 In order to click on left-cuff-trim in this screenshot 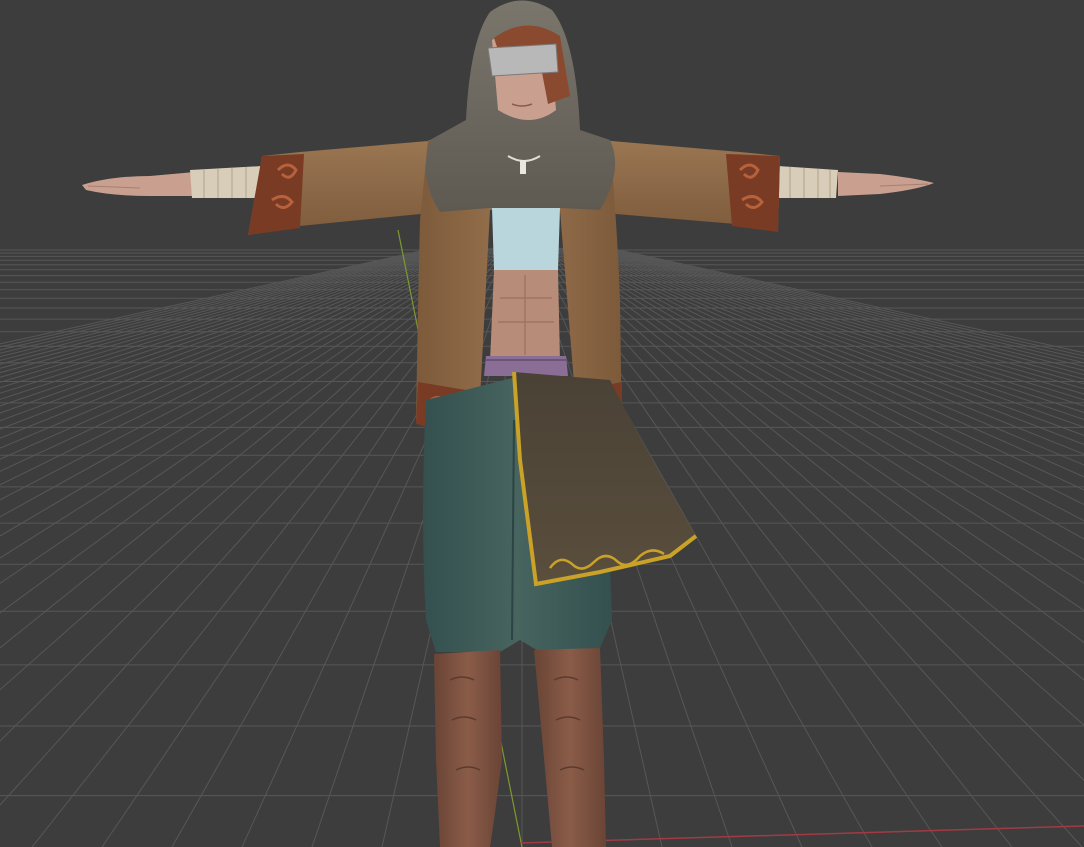, I will do `click(276, 194)`.